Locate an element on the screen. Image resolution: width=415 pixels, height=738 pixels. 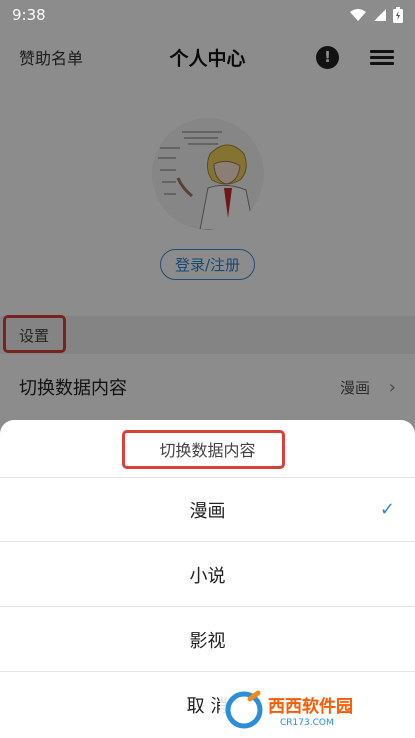
status-icons is located at coordinates (376, 15).